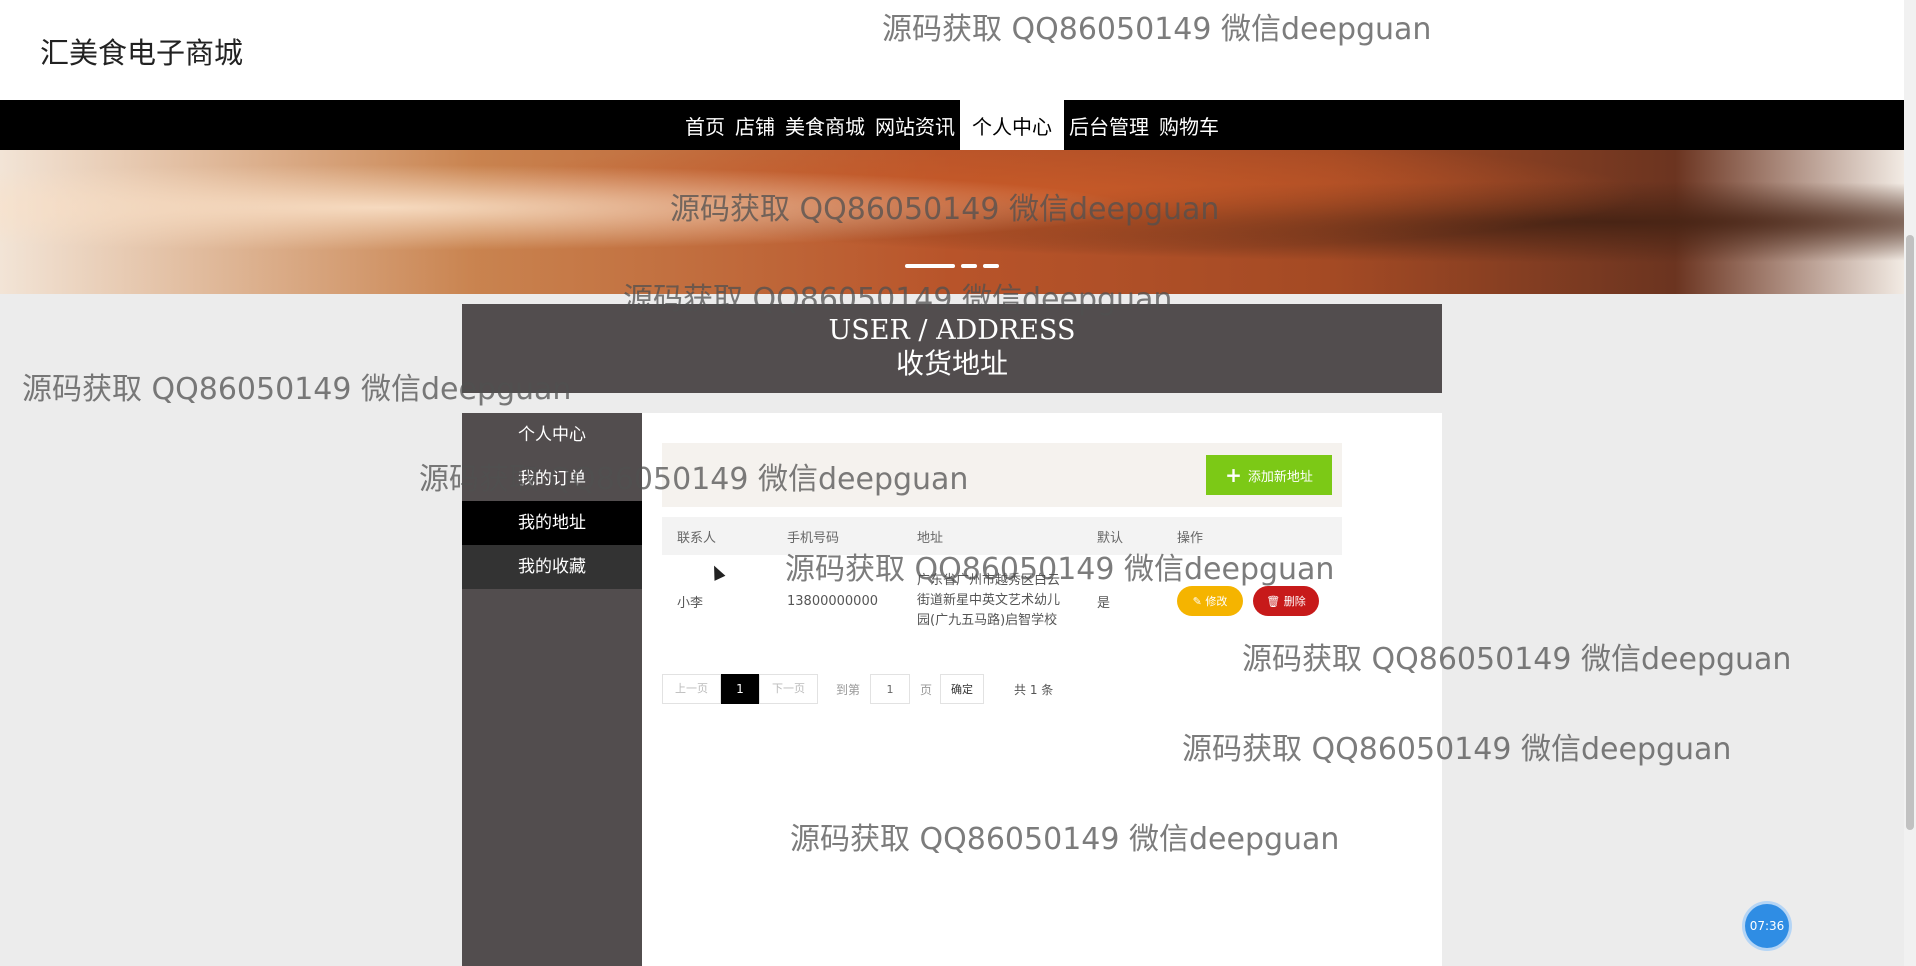 Image resolution: width=1916 pixels, height=966 pixels. I want to click on address-toolbar: + 添加新地址, so click(1002, 475).